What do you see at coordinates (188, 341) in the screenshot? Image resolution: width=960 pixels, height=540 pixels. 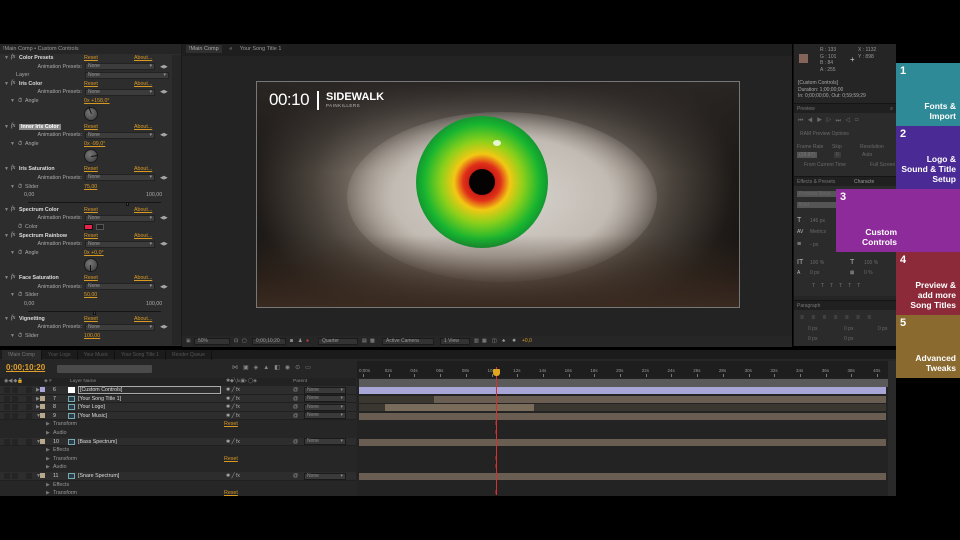 I see `always-preview-icon: ▣` at bounding box center [188, 341].